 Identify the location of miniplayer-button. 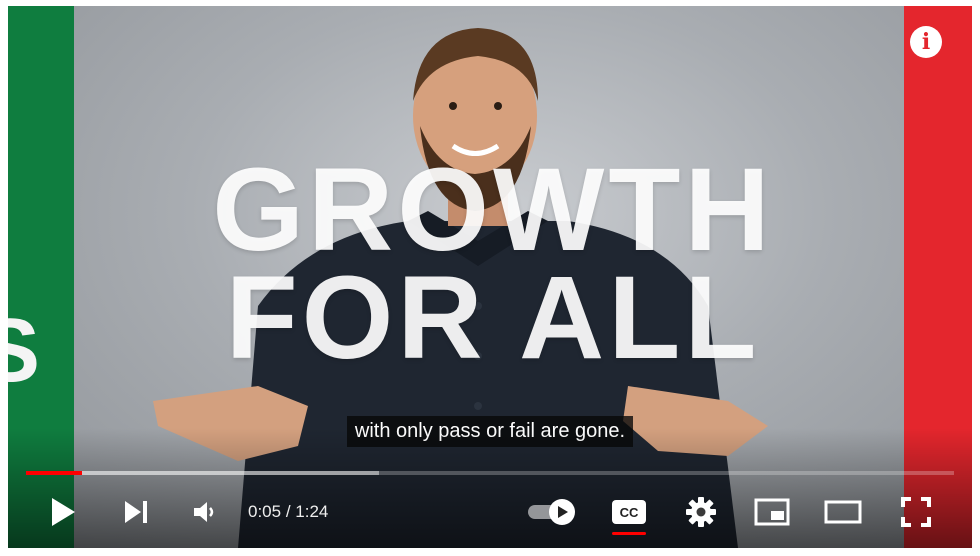
(772, 512).